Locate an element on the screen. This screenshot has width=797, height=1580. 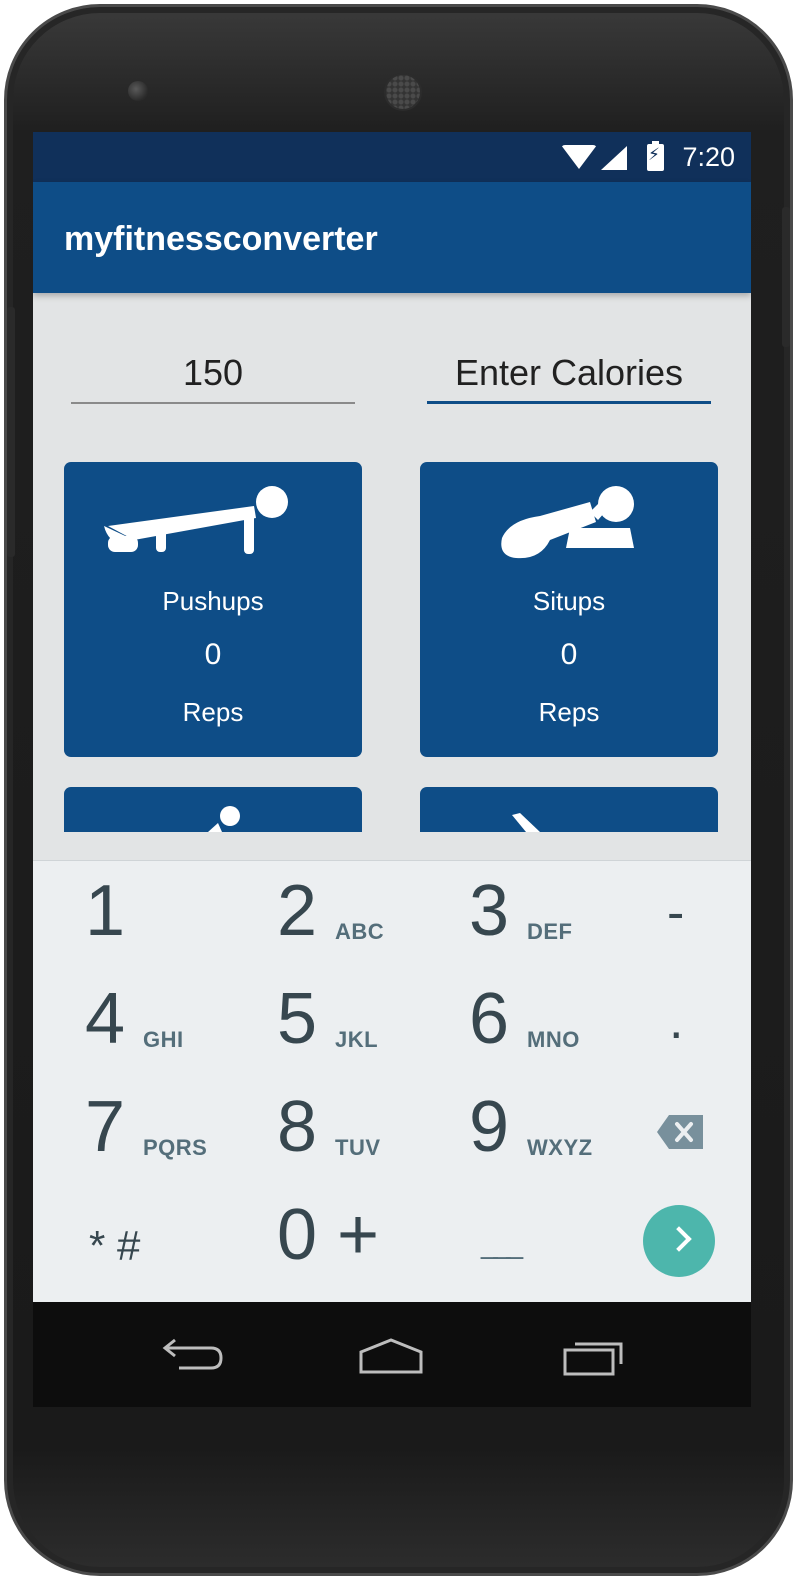
key-space: ___ is located at coordinates (521, 1239).